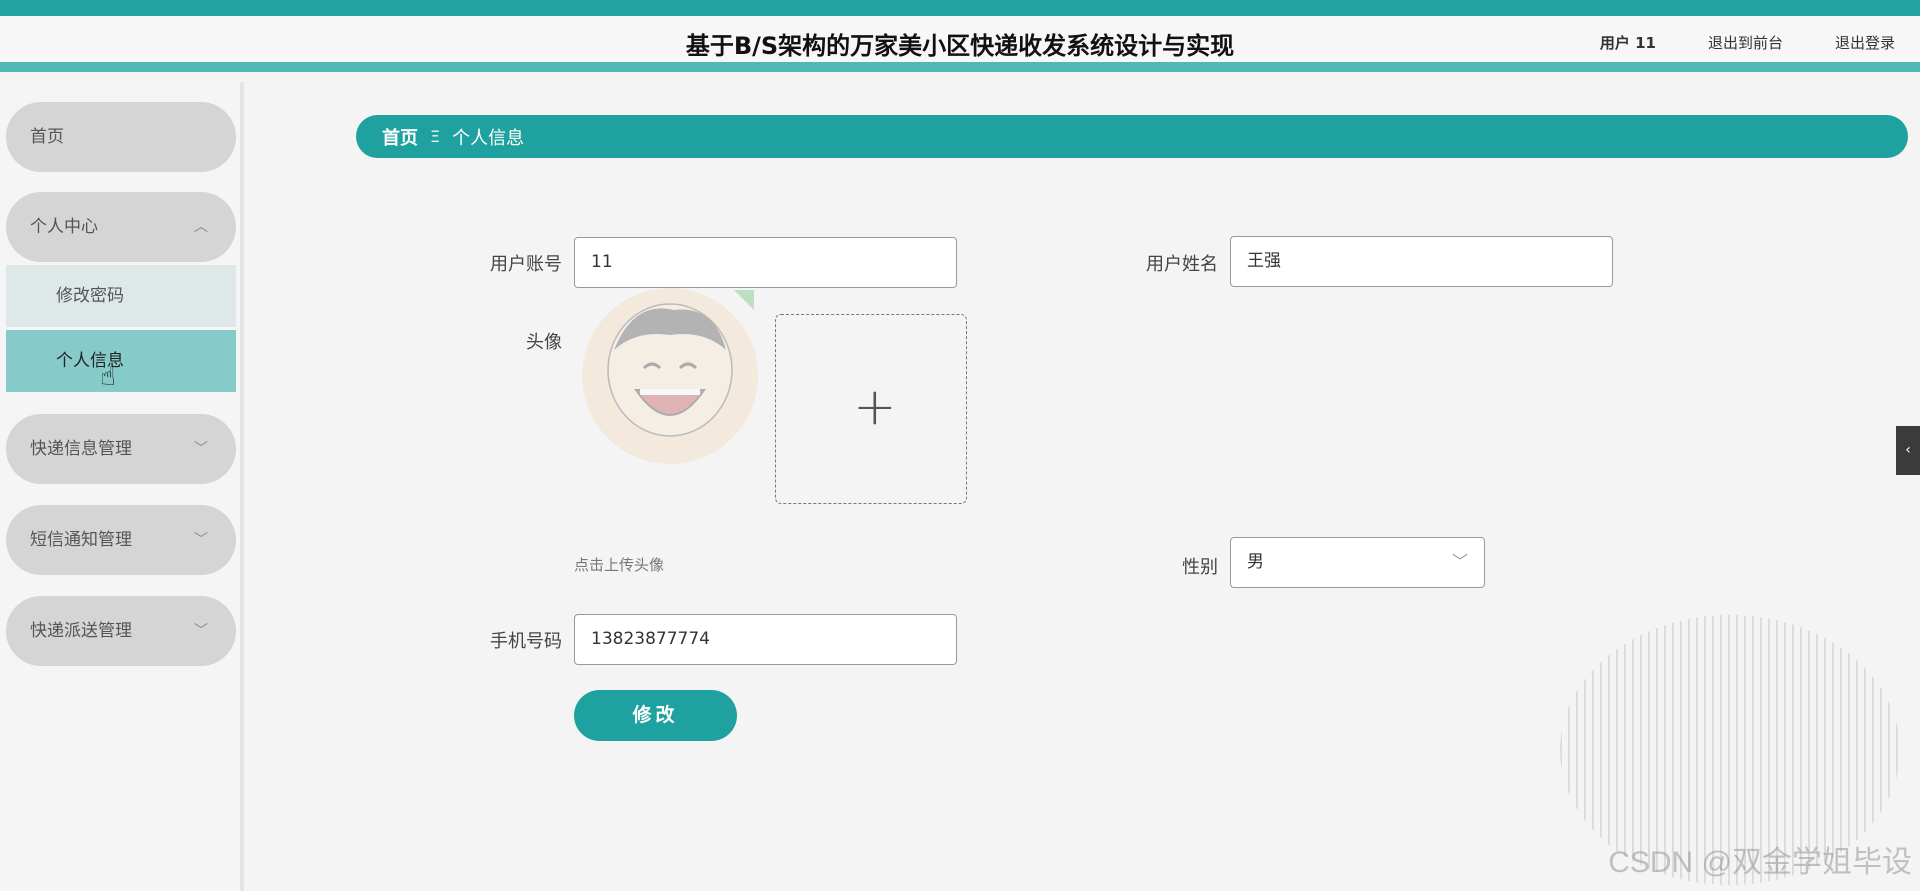 This screenshot has height=891, width=1920. I want to click on sidebar-item-label: 个人中心, so click(64, 227).